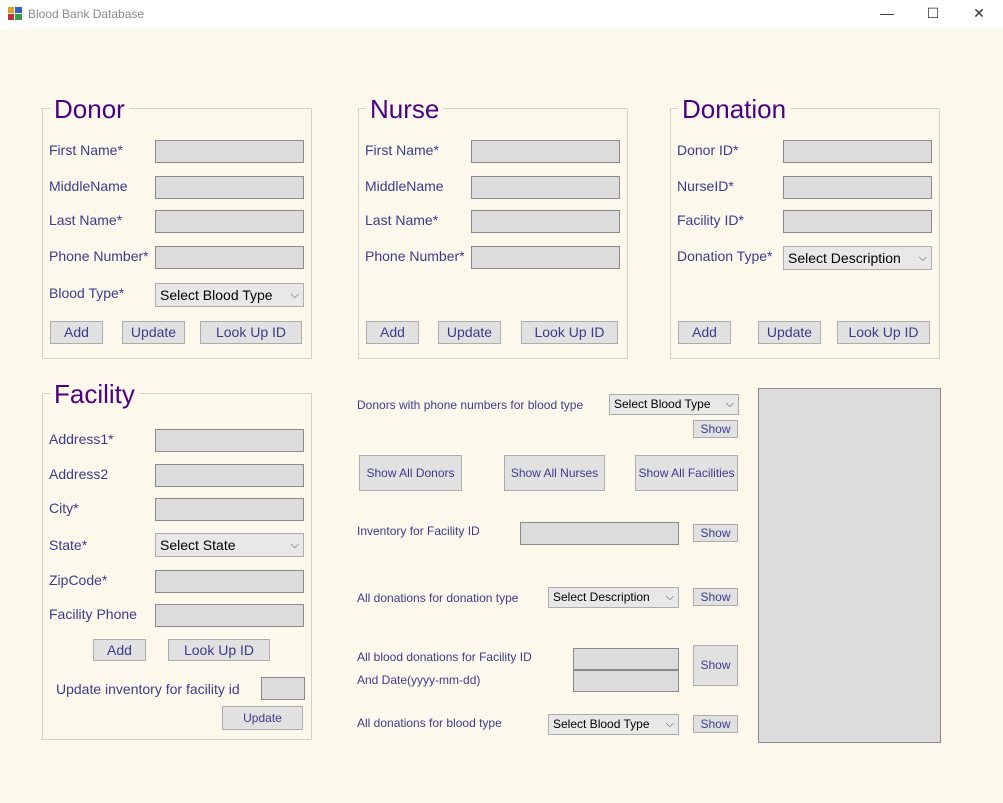 This screenshot has height=803, width=1003. Describe the element at coordinates (251, 332) in the screenshot. I see `donor-lookup-button: Look Up ID` at that location.